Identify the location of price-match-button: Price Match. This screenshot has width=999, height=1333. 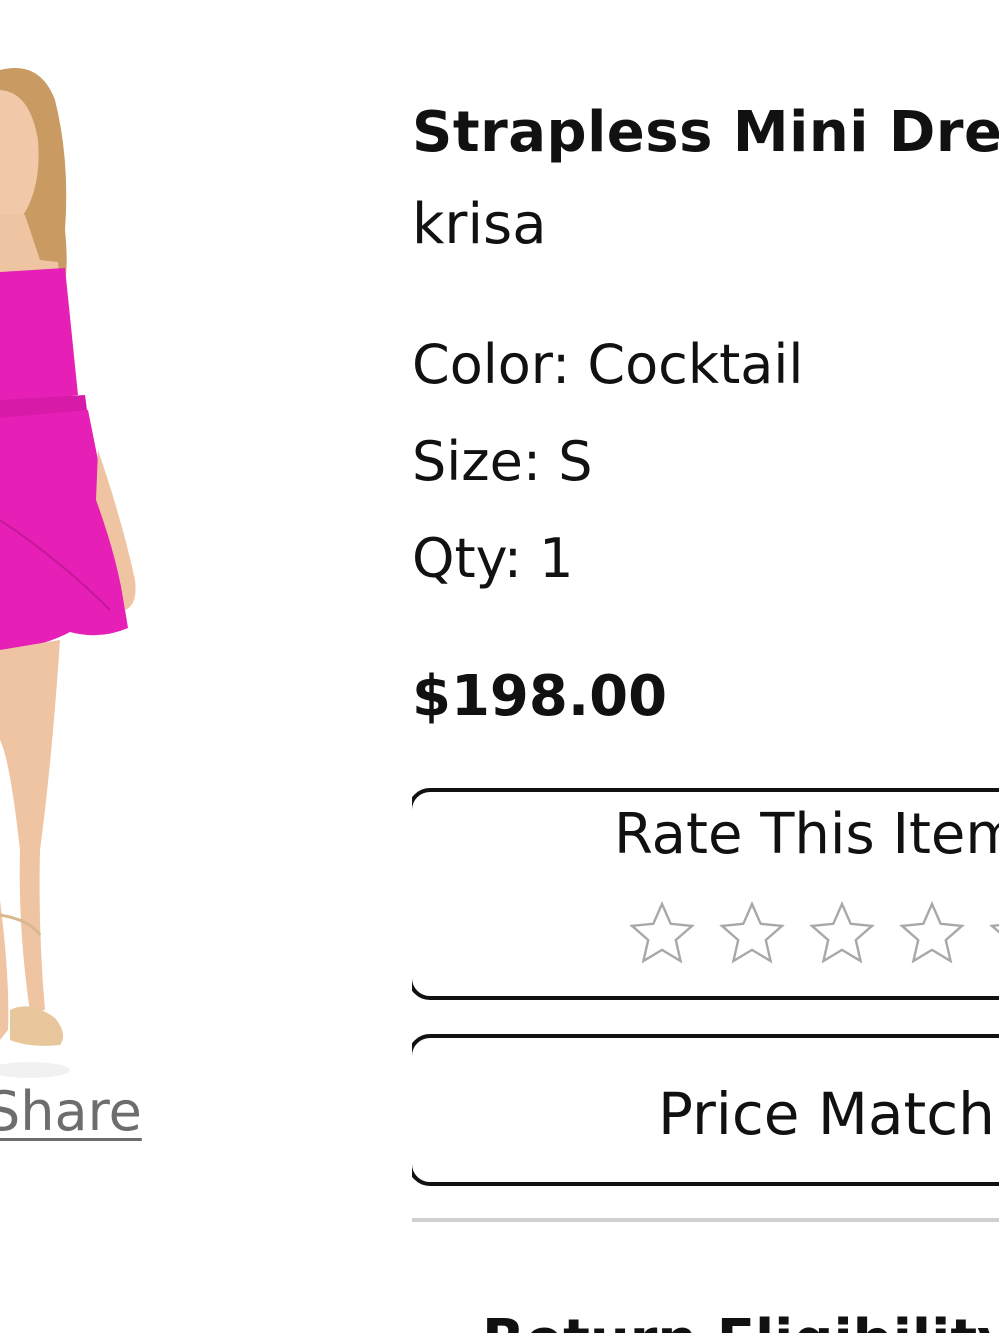
(705, 1110).